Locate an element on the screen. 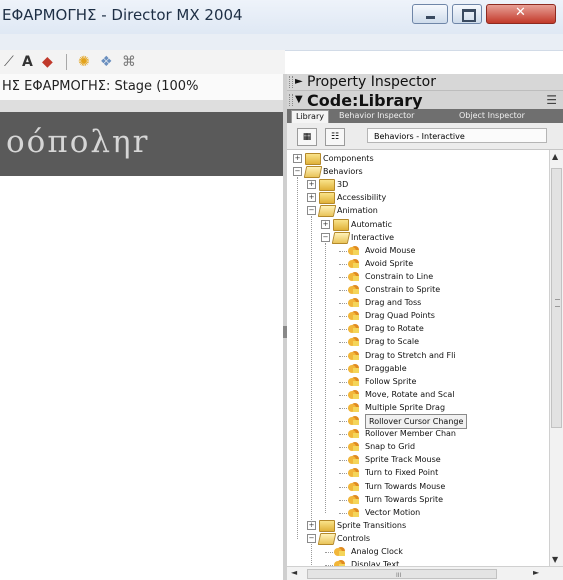 The image size is (563, 580). script-icon: ⌘ is located at coordinates (129, 62).